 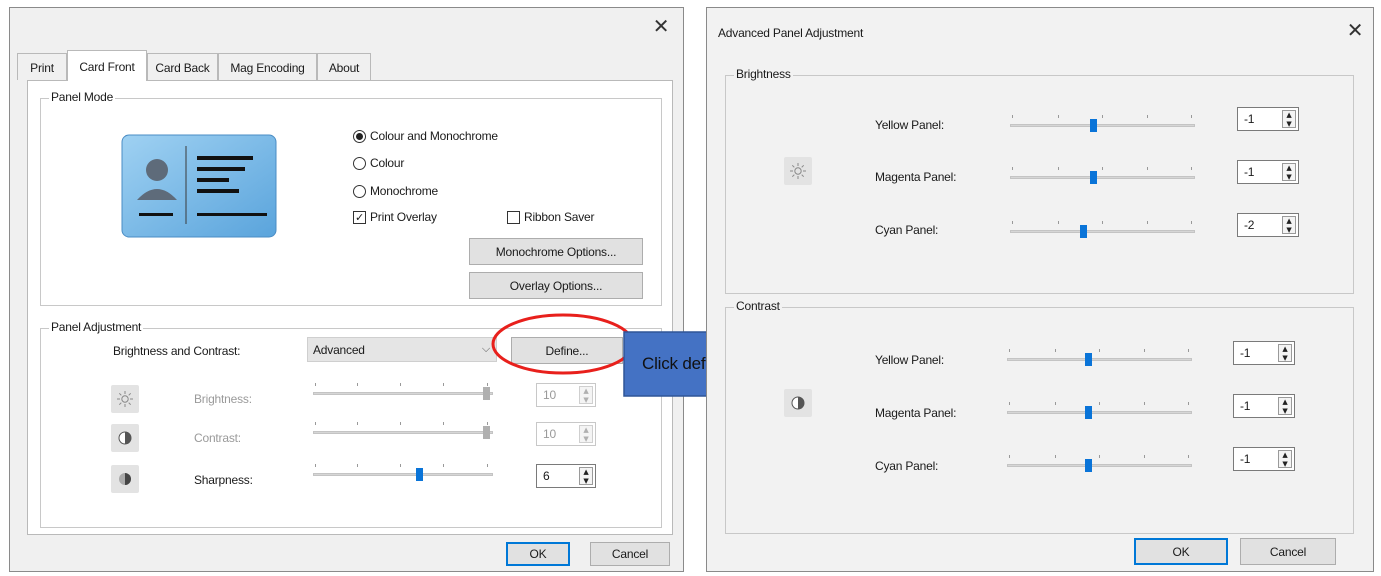 What do you see at coordinates (763, 74) in the screenshot?
I see `brightness-group-title: Brightness` at bounding box center [763, 74].